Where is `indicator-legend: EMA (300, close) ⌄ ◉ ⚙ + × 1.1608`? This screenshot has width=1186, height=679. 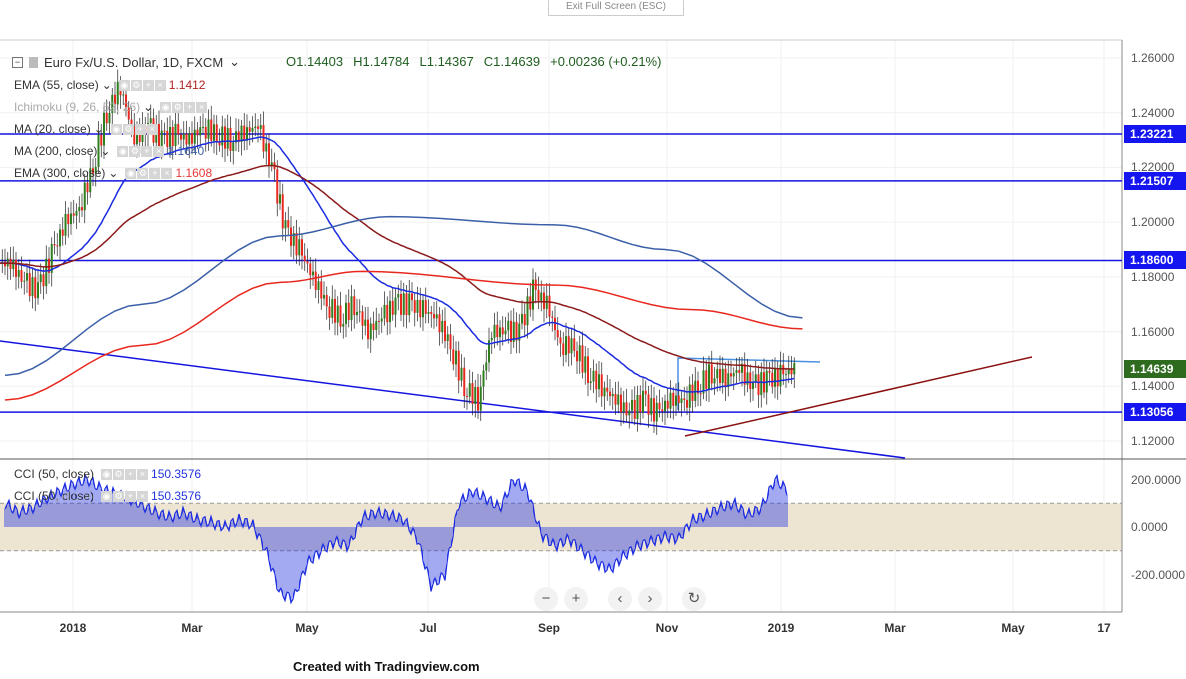
indicator-legend: EMA (300, close) ⌄ ◉ ⚙ + × 1.1608 is located at coordinates (113, 173).